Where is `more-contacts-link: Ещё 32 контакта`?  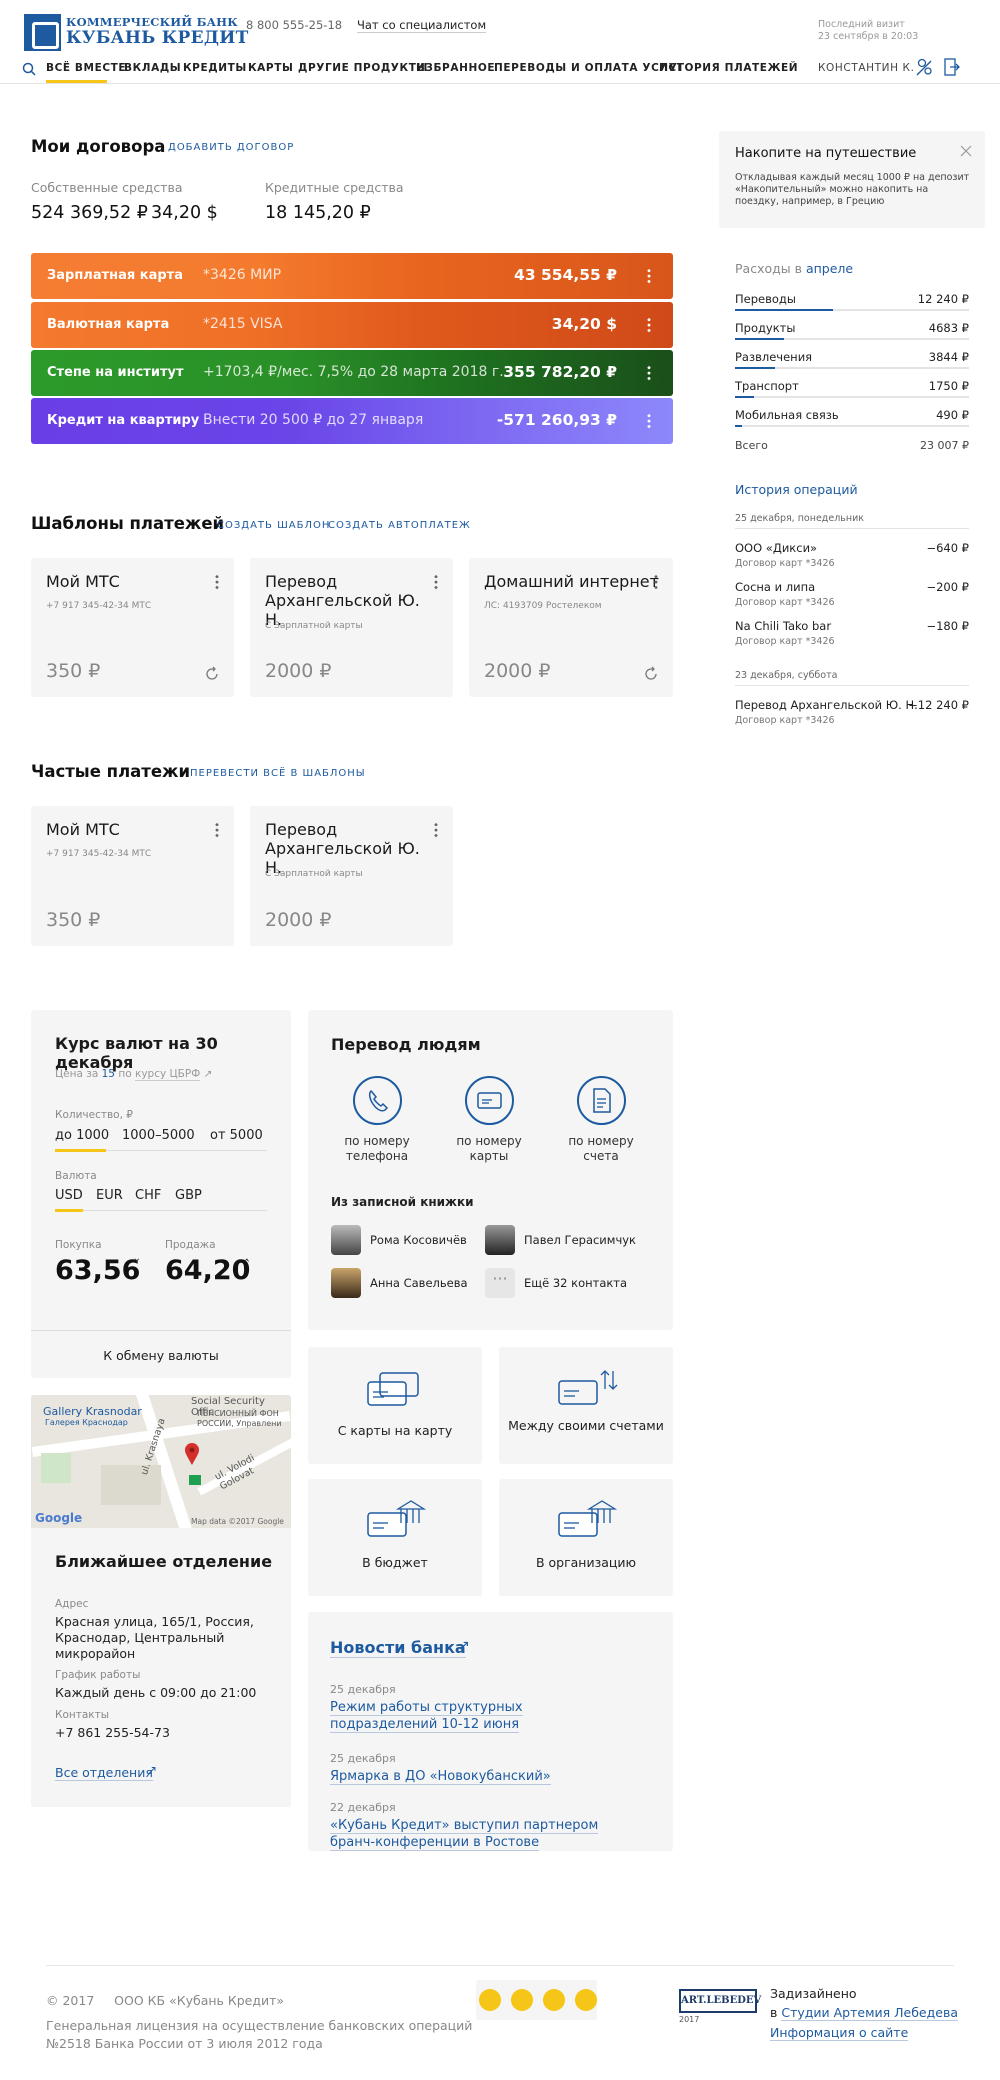 more-contacts-link: Ещё 32 контакта is located at coordinates (575, 1283).